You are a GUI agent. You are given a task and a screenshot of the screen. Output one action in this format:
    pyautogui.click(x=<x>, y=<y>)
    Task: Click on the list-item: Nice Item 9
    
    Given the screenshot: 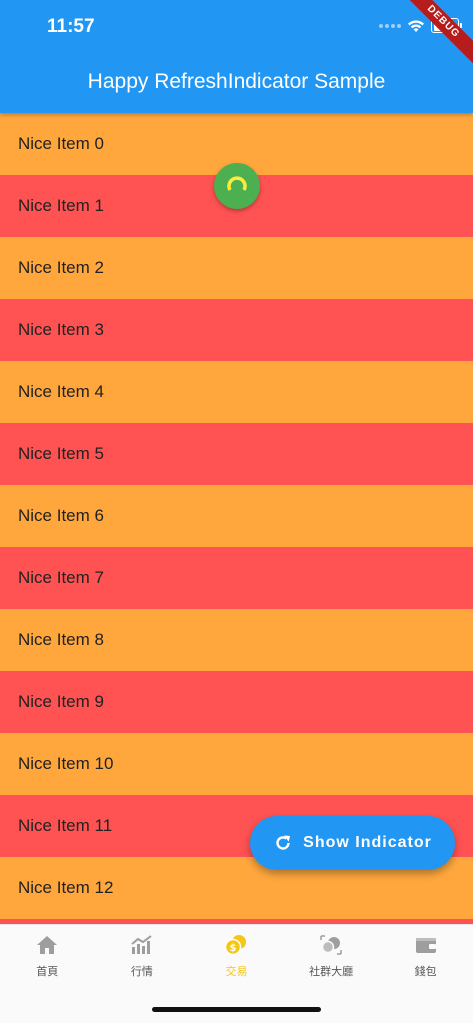 What is the action you would take?
    pyautogui.click(x=236, y=702)
    